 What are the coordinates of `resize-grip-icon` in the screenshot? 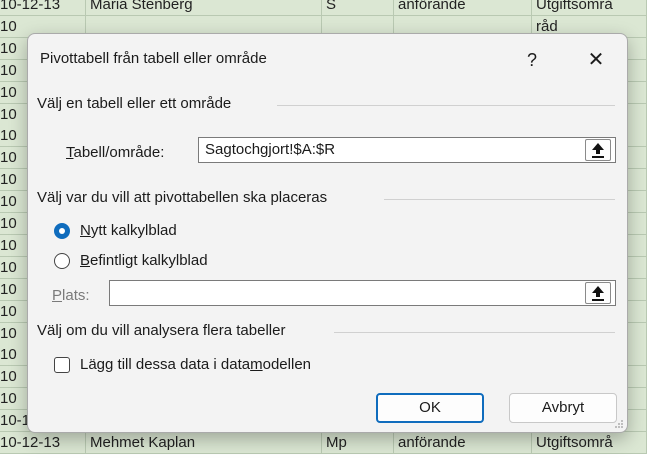 It's located at (619, 424).